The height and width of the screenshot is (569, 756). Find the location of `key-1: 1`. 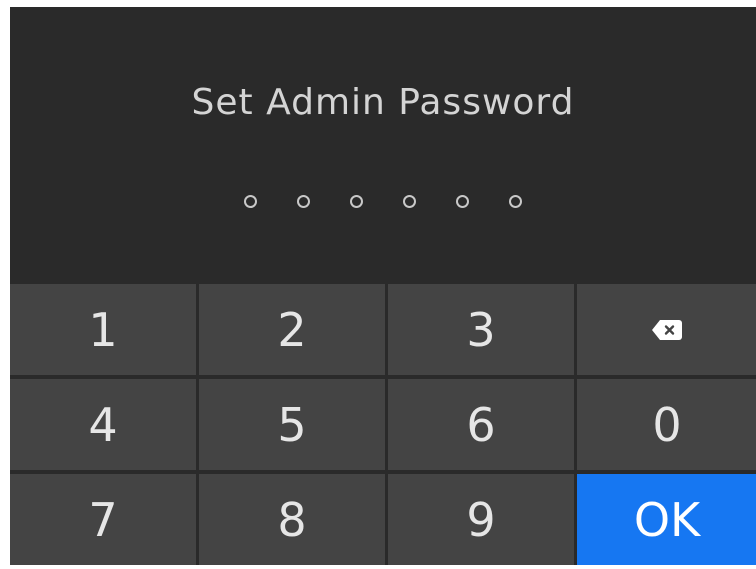

key-1: 1 is located at coordinates (103, 329).